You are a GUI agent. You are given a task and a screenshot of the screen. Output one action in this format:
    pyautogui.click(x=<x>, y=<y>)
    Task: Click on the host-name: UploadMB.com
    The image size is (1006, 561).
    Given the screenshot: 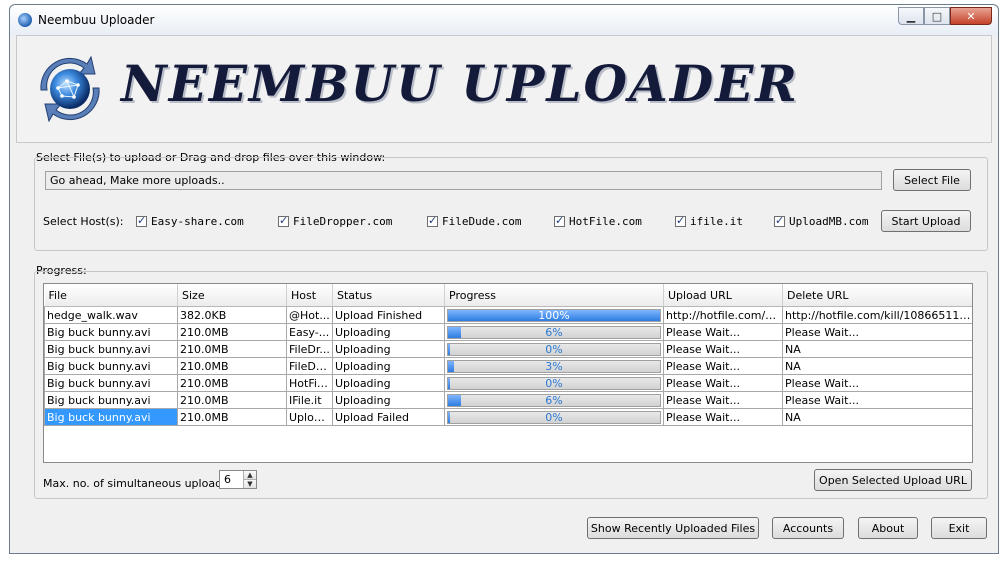 What is the action you would take?
    pyautogui.click(x=829, y=221)
    